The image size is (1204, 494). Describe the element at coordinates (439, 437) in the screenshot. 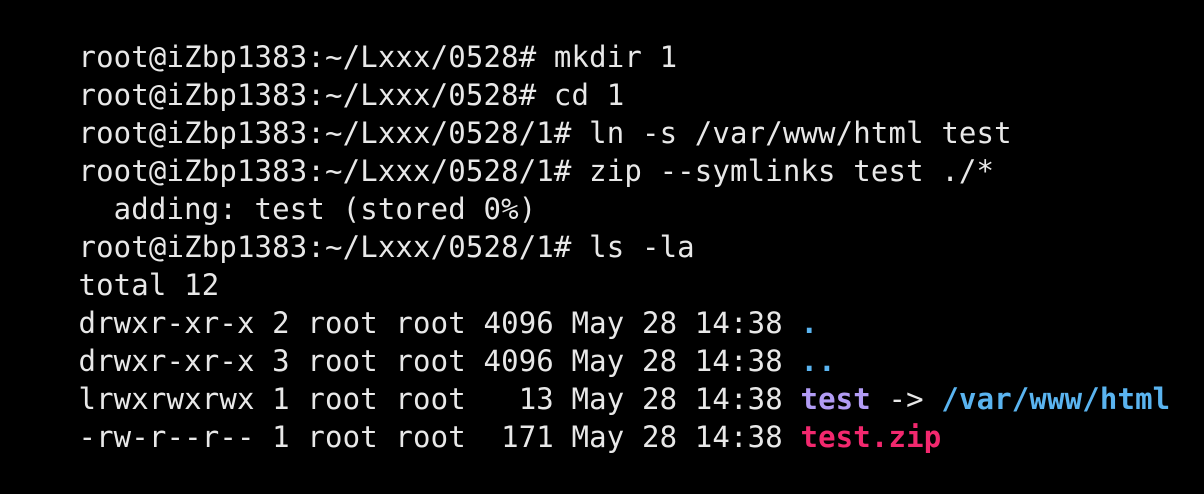

I see `file-attributes: -rw-r--r-- 1 root root 171 May 28 14:38` at that location.